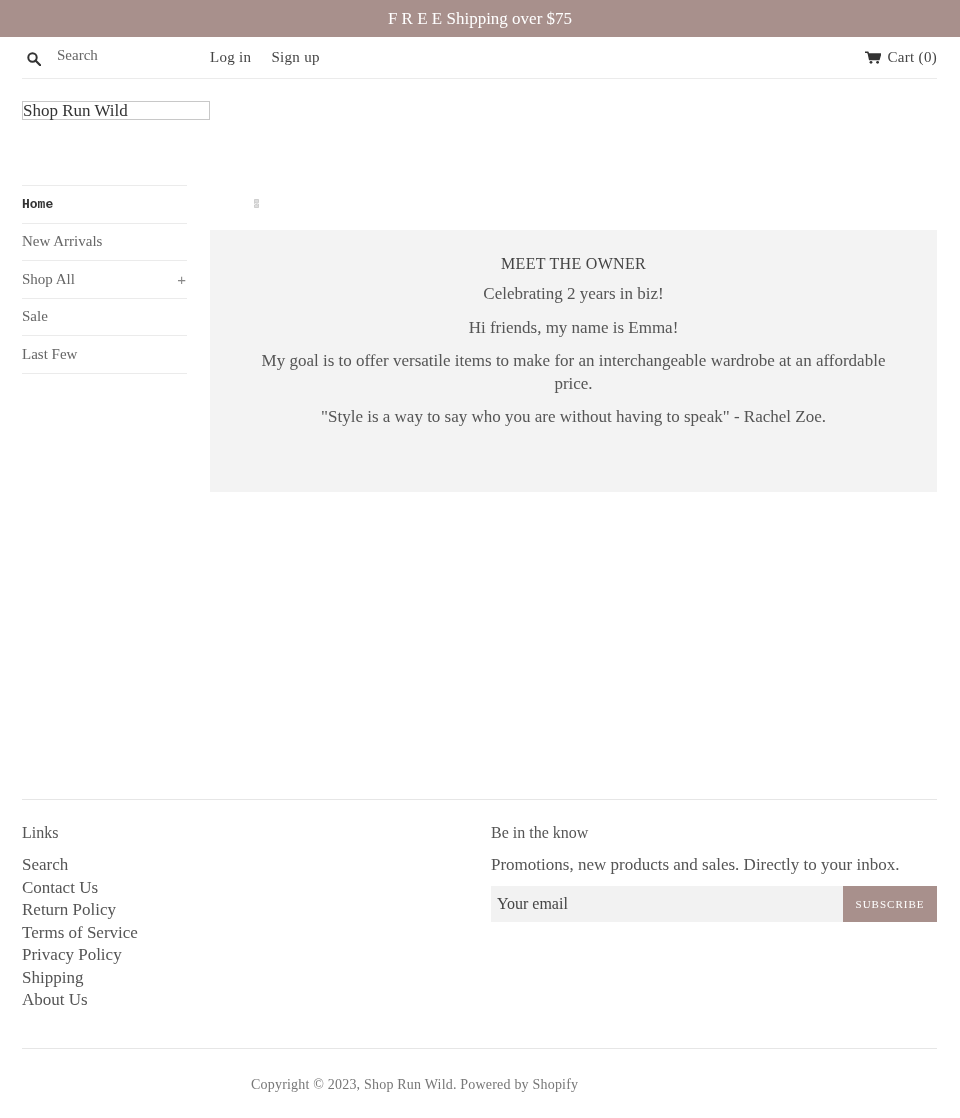 Image resolution: width=960 pixels, height=1118 pixels. Describe the element at coordinates (45, 864) in the screenshot. I see `footer-link: Search` at that location.